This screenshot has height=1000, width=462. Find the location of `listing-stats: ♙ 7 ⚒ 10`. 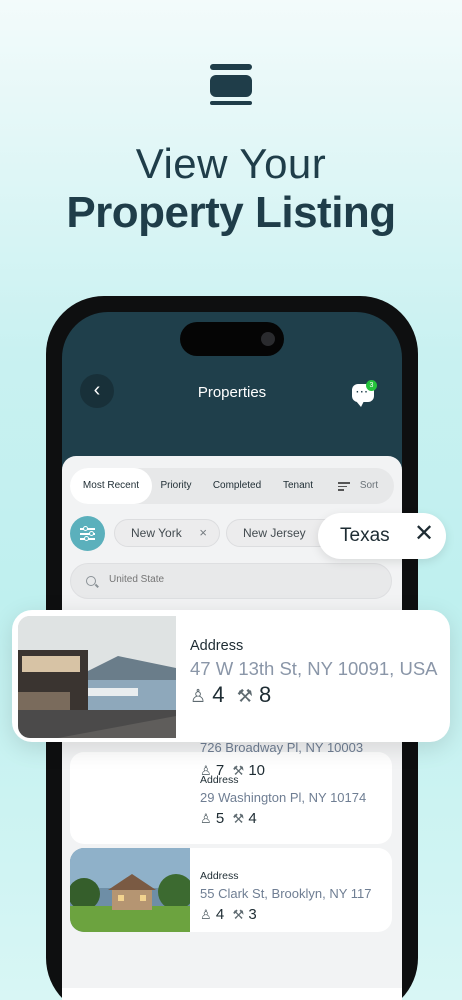

listing-stats: ♙ 7 ⚒ 10 is located at coordinates (232, 770).